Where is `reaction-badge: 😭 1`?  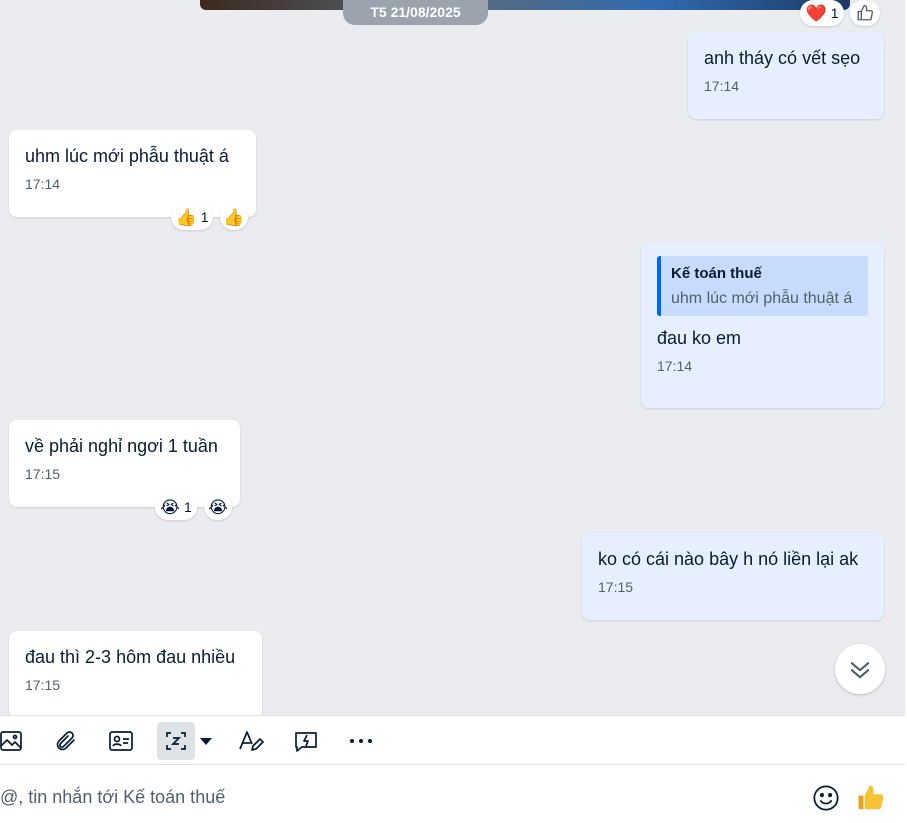
reaction-badge: 😭 1 is located at coordinates (176, 507).